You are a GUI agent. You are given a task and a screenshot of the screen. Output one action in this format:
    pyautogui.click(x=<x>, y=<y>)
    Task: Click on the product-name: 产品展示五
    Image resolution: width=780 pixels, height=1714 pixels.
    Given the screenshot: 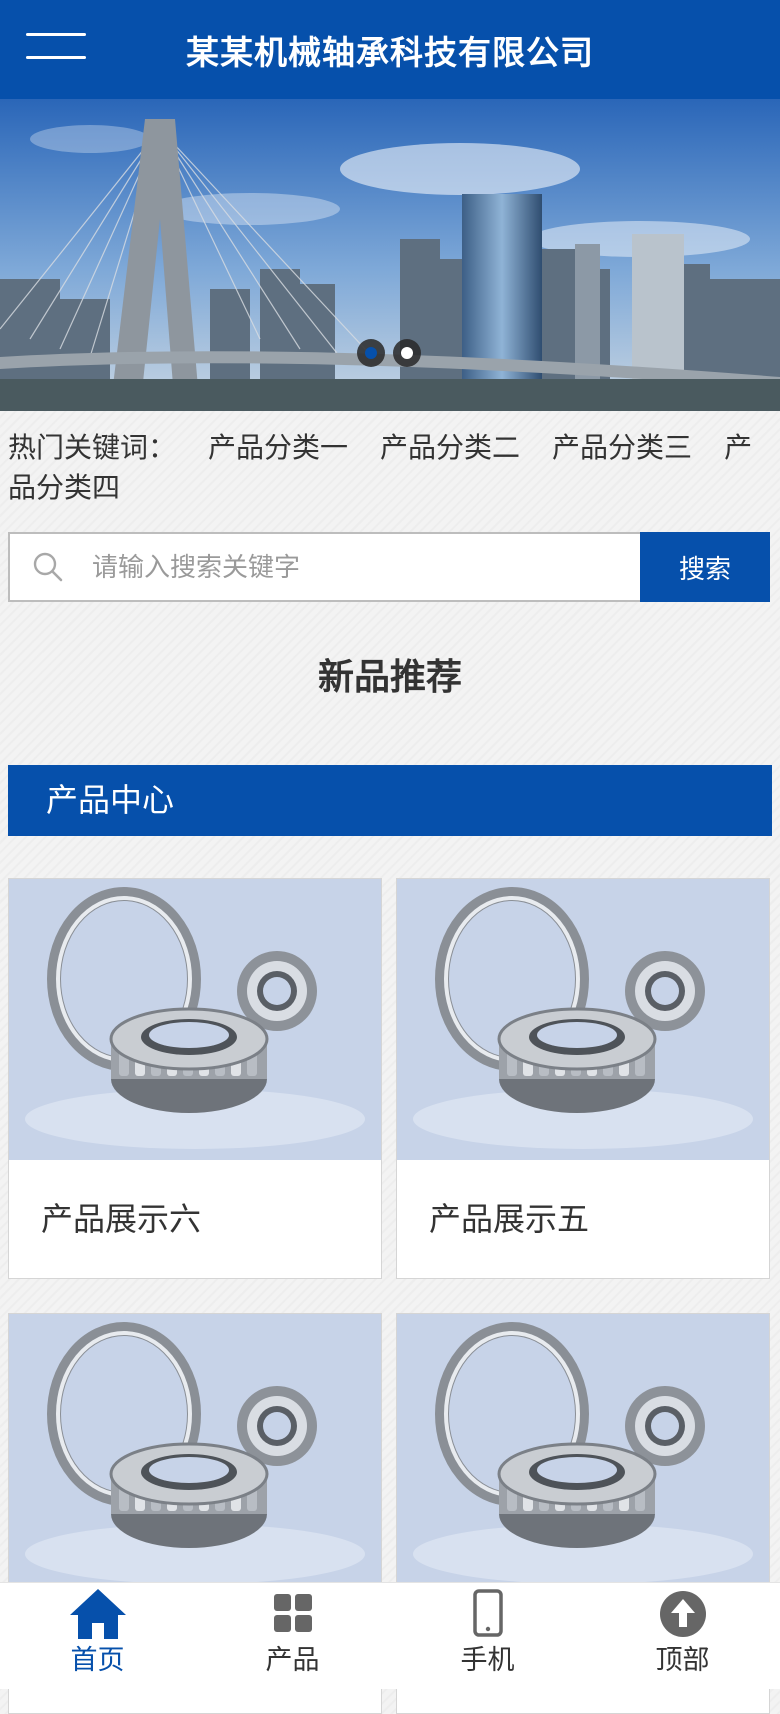 What is the action you would take?
    pyautogui.click(x=509, y=1219)
    